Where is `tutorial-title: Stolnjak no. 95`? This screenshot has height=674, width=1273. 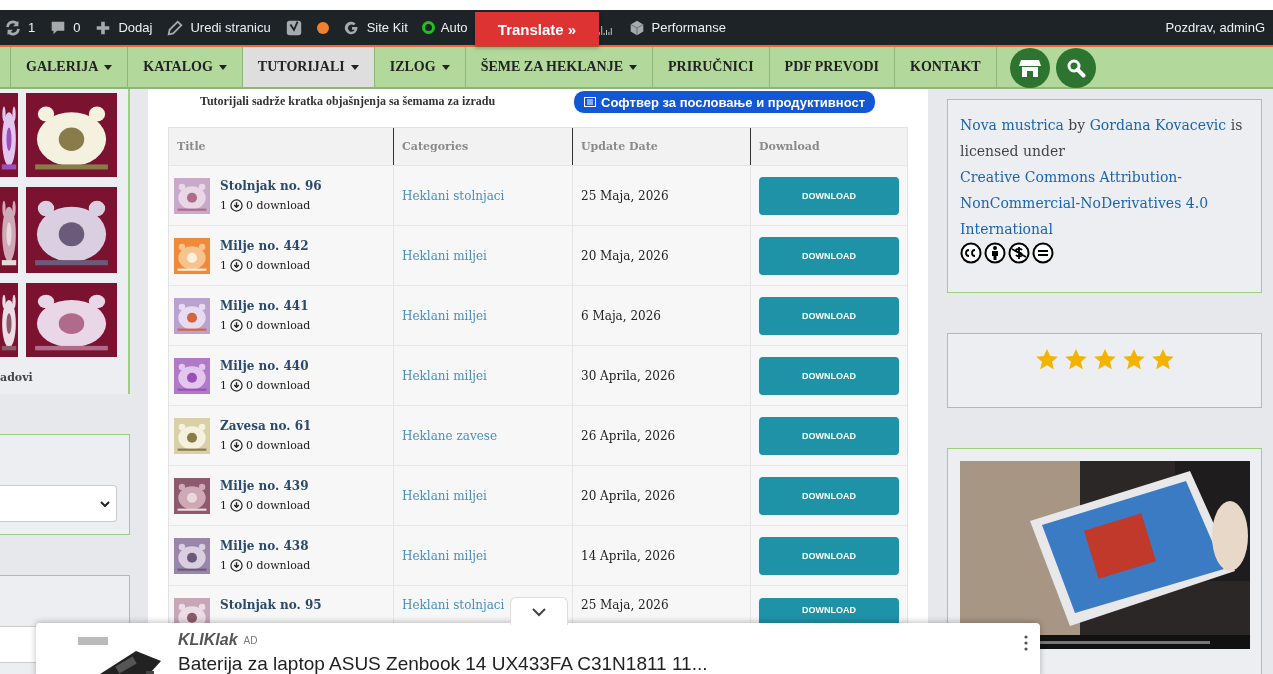
tutorial-title: Stolnjak no. 95 is located at coordinates (271, 605).